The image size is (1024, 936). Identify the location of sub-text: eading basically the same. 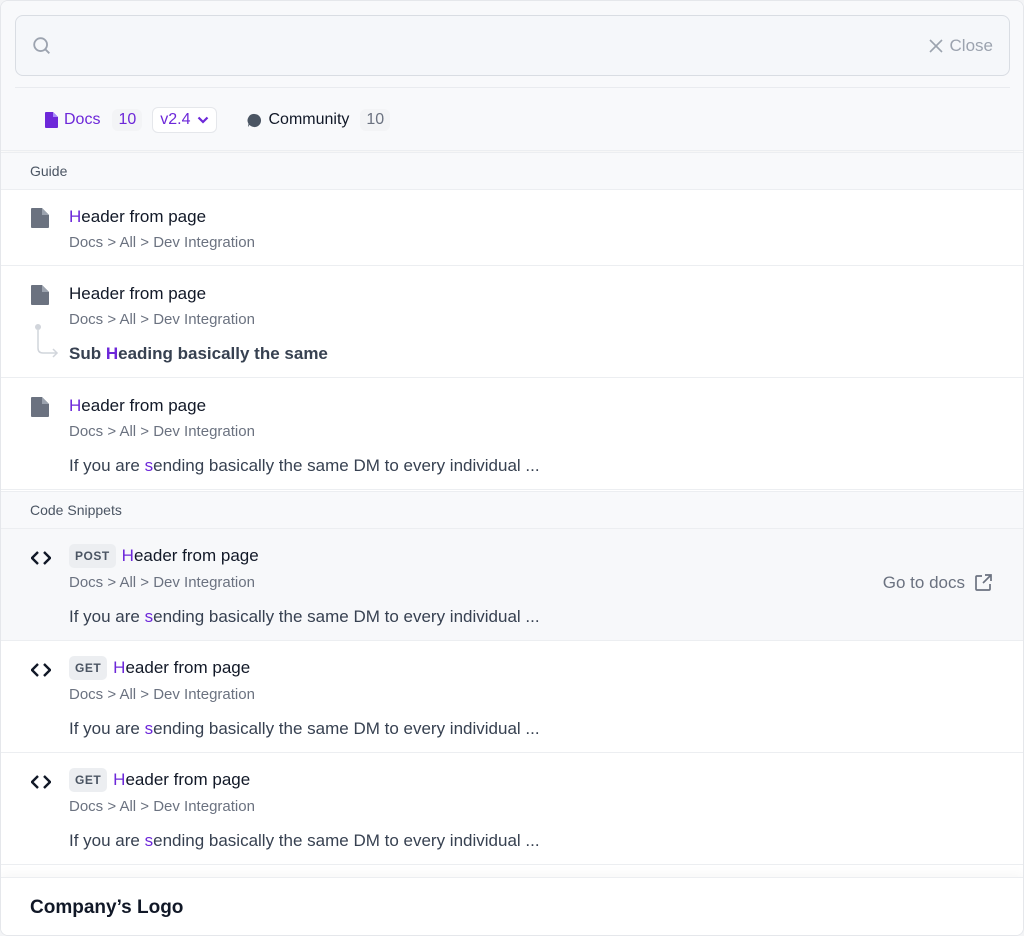
(223, 353).